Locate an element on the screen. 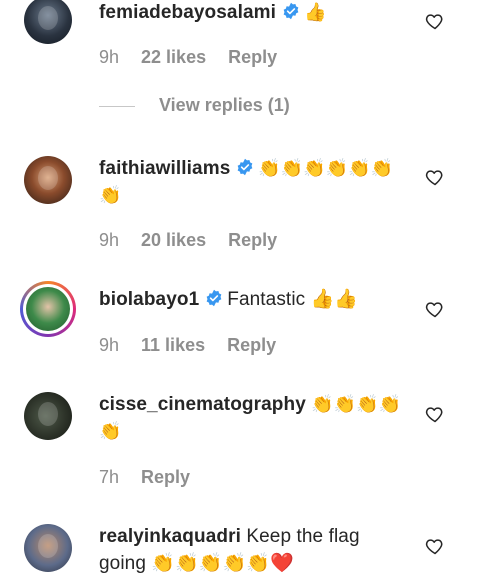 The height and width of the screenshot is (587, 480). view-replies-label: View replies (1) is located at coordinates (224, 105).